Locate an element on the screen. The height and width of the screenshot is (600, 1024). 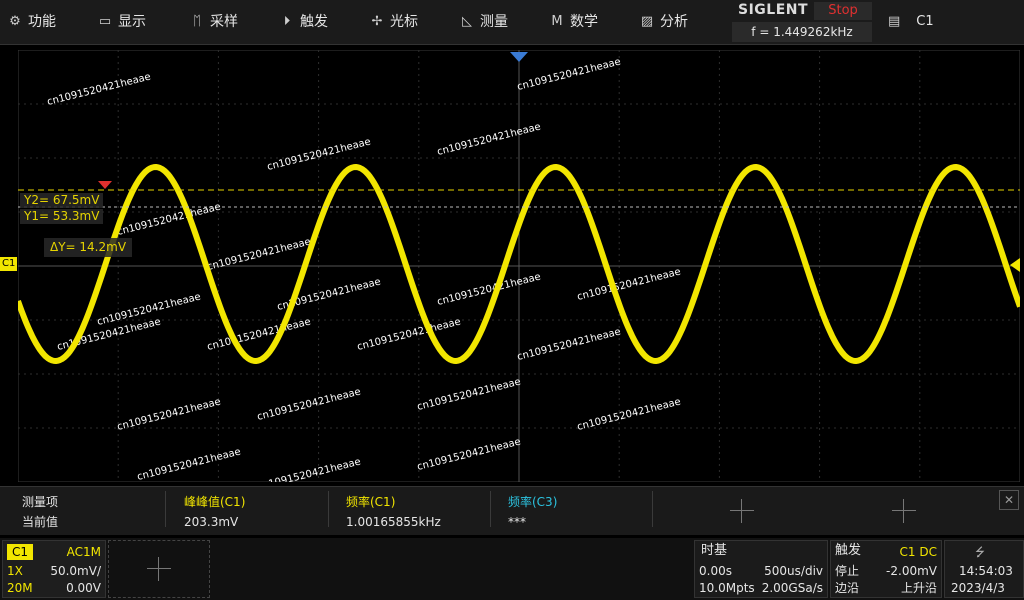
timebase-sample-rate: 2.00GSa/s is located at coordinates (792, 588).